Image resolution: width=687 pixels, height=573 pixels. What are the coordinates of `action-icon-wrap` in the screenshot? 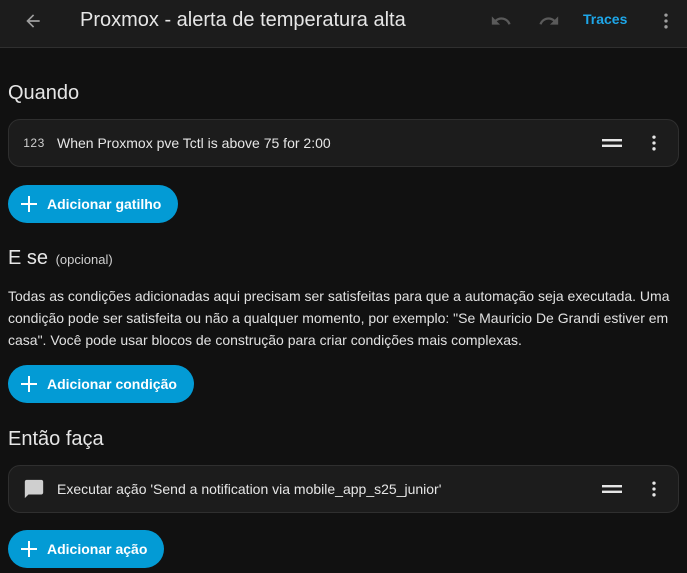 It's located at (34, 489).